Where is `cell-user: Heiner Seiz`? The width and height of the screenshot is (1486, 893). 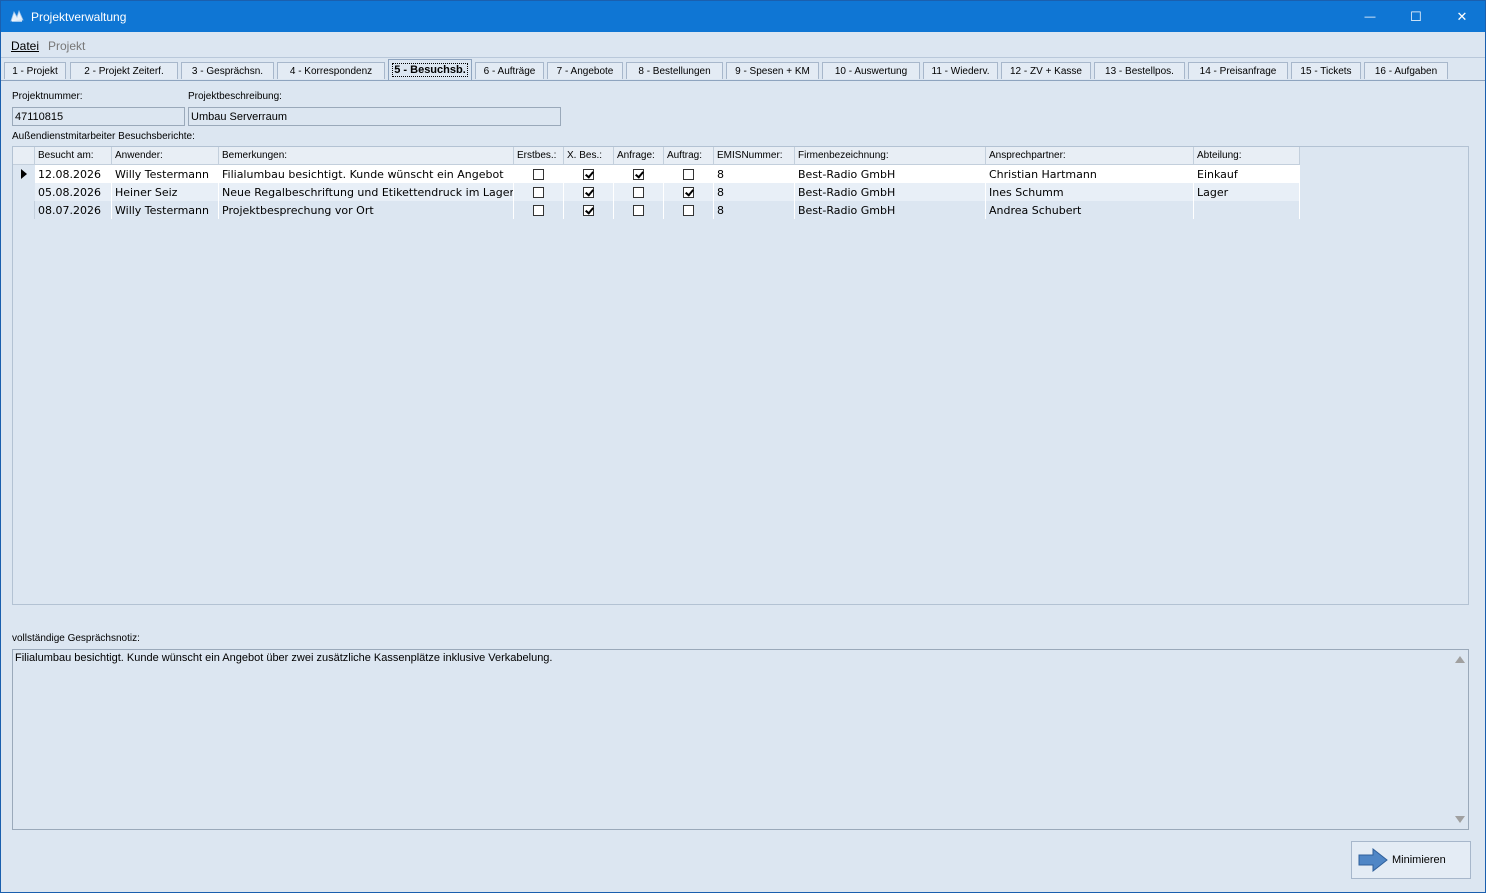 cell-user: Heiner Seiz is located at coordinates (165, 192).